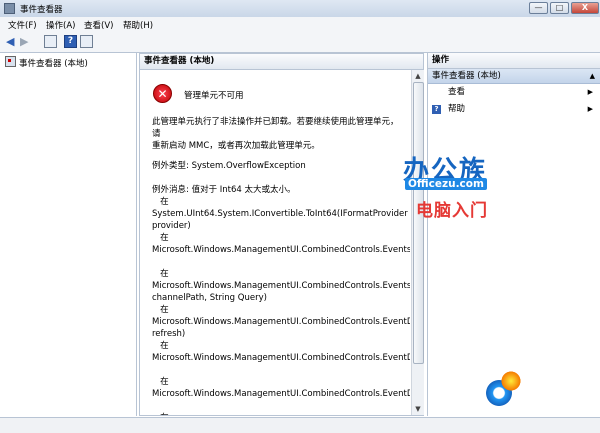 Image resolution: width=600 pixels, height=433 pixels. Describe the element at coordinates (457, 109) in the screenshot. I see `action-label: 帮助` at that location.